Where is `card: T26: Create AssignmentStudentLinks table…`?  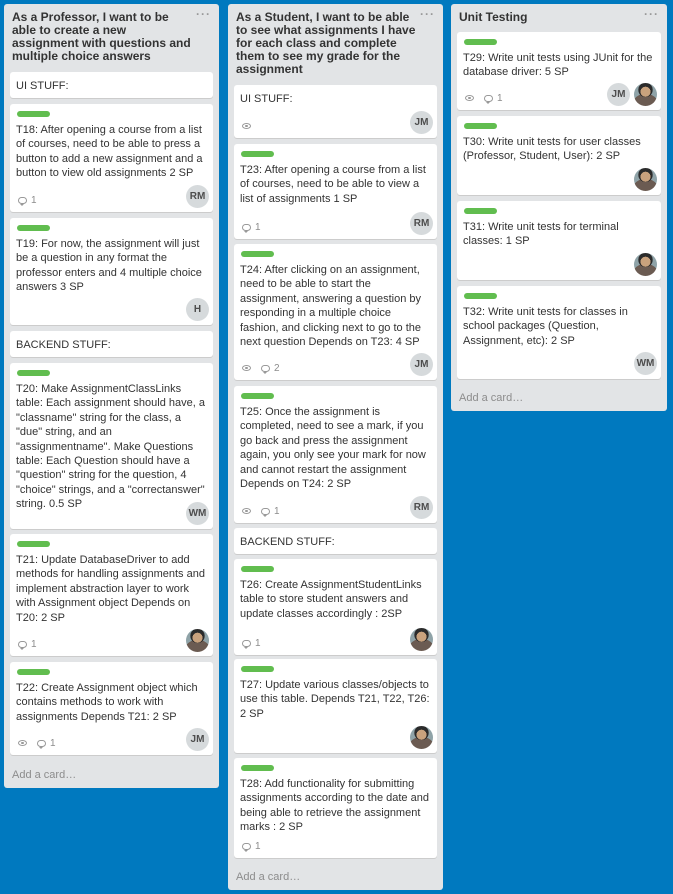 card: T26: Create AssignmentStudentLinks table… is located at coordinates (335, 607).